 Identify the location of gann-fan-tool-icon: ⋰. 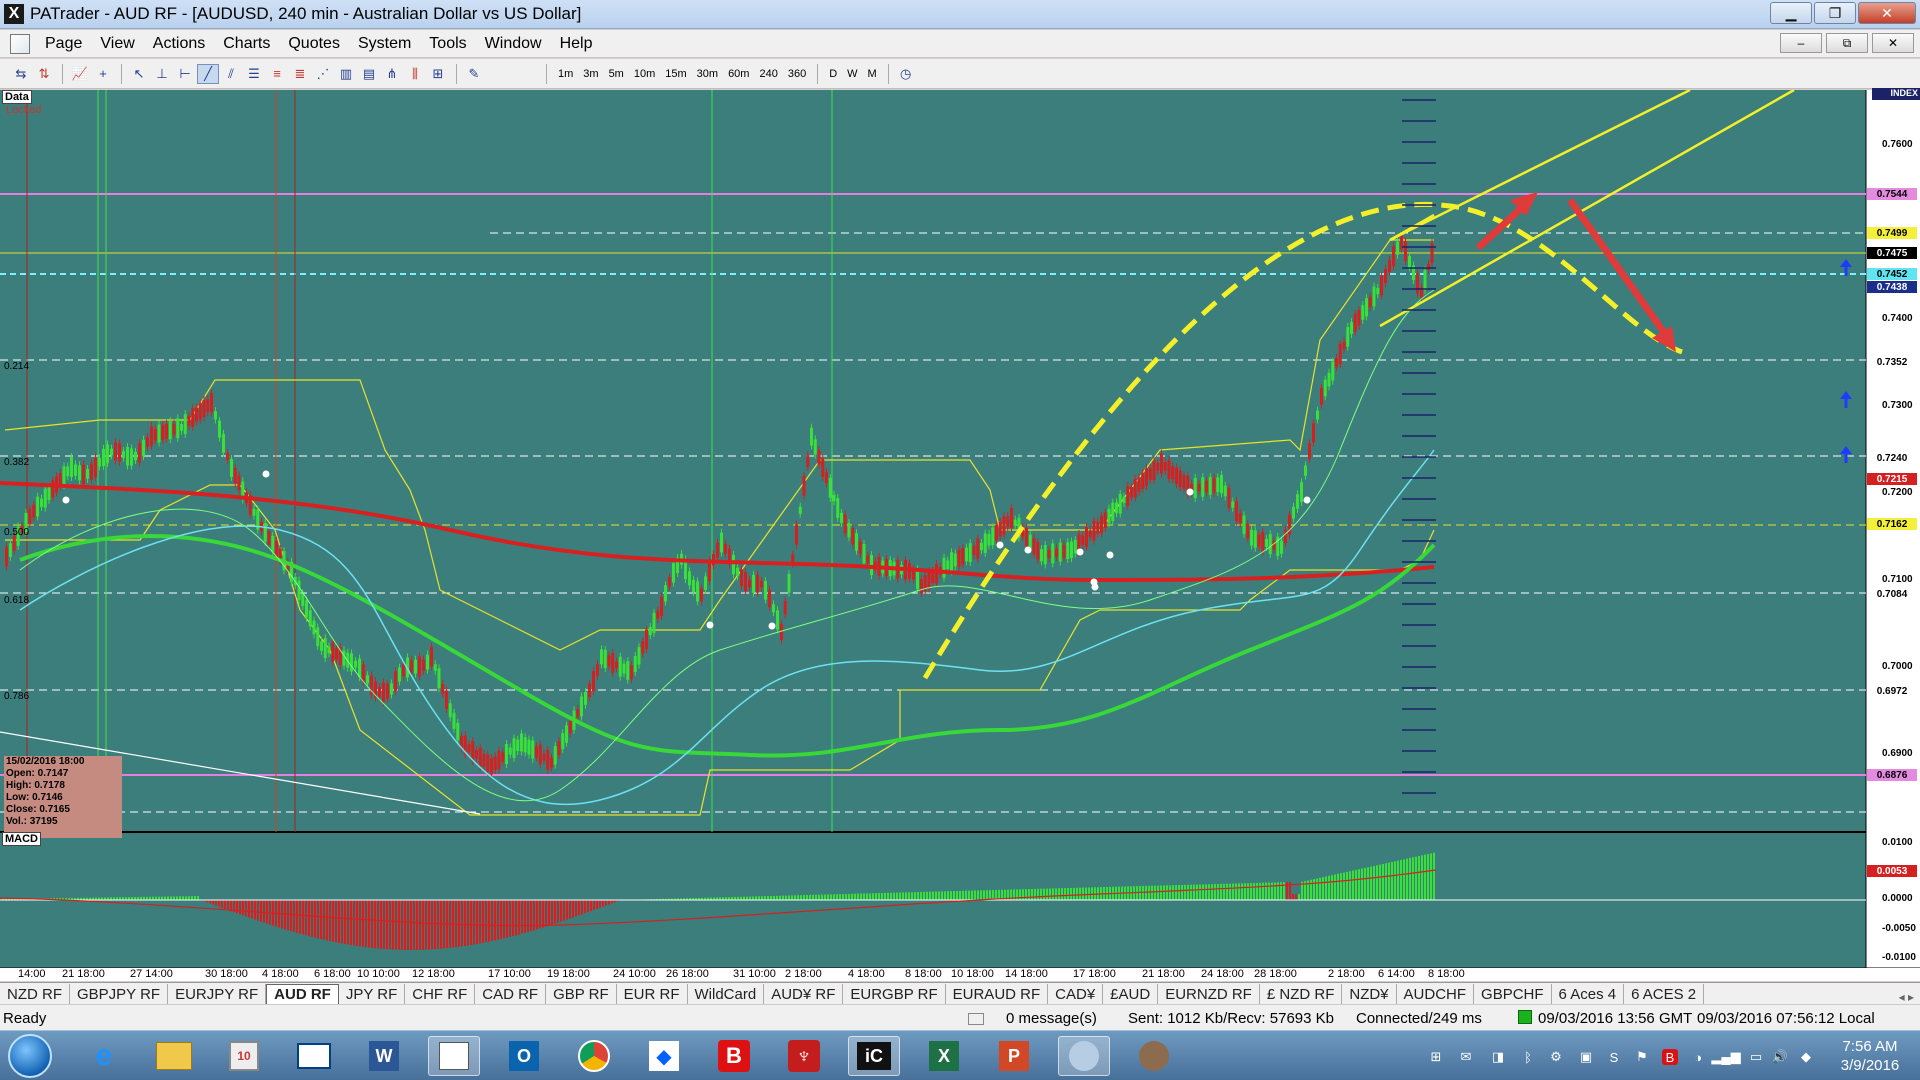
(323, 74).